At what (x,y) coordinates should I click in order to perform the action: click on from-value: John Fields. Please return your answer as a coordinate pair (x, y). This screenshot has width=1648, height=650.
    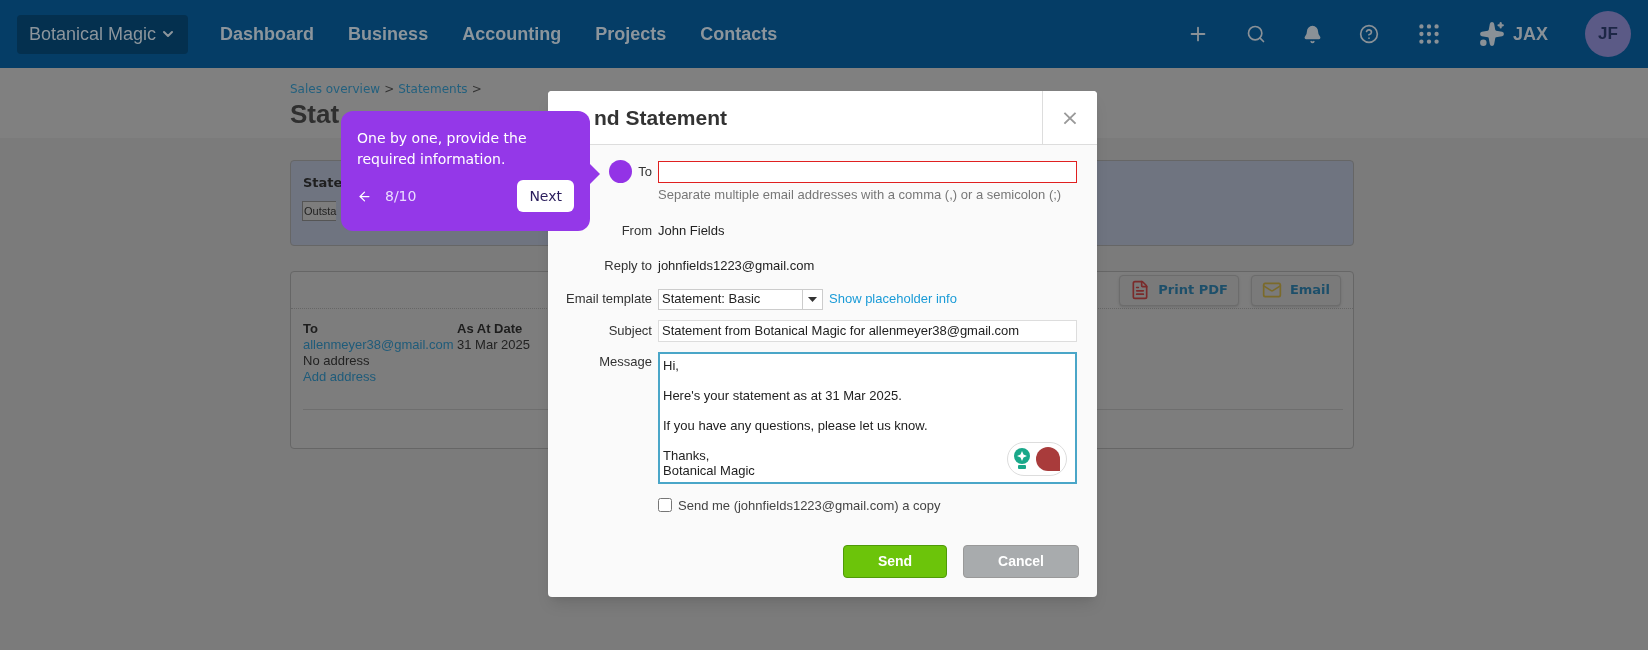
    Looking at the image, I should click on (691, 230).